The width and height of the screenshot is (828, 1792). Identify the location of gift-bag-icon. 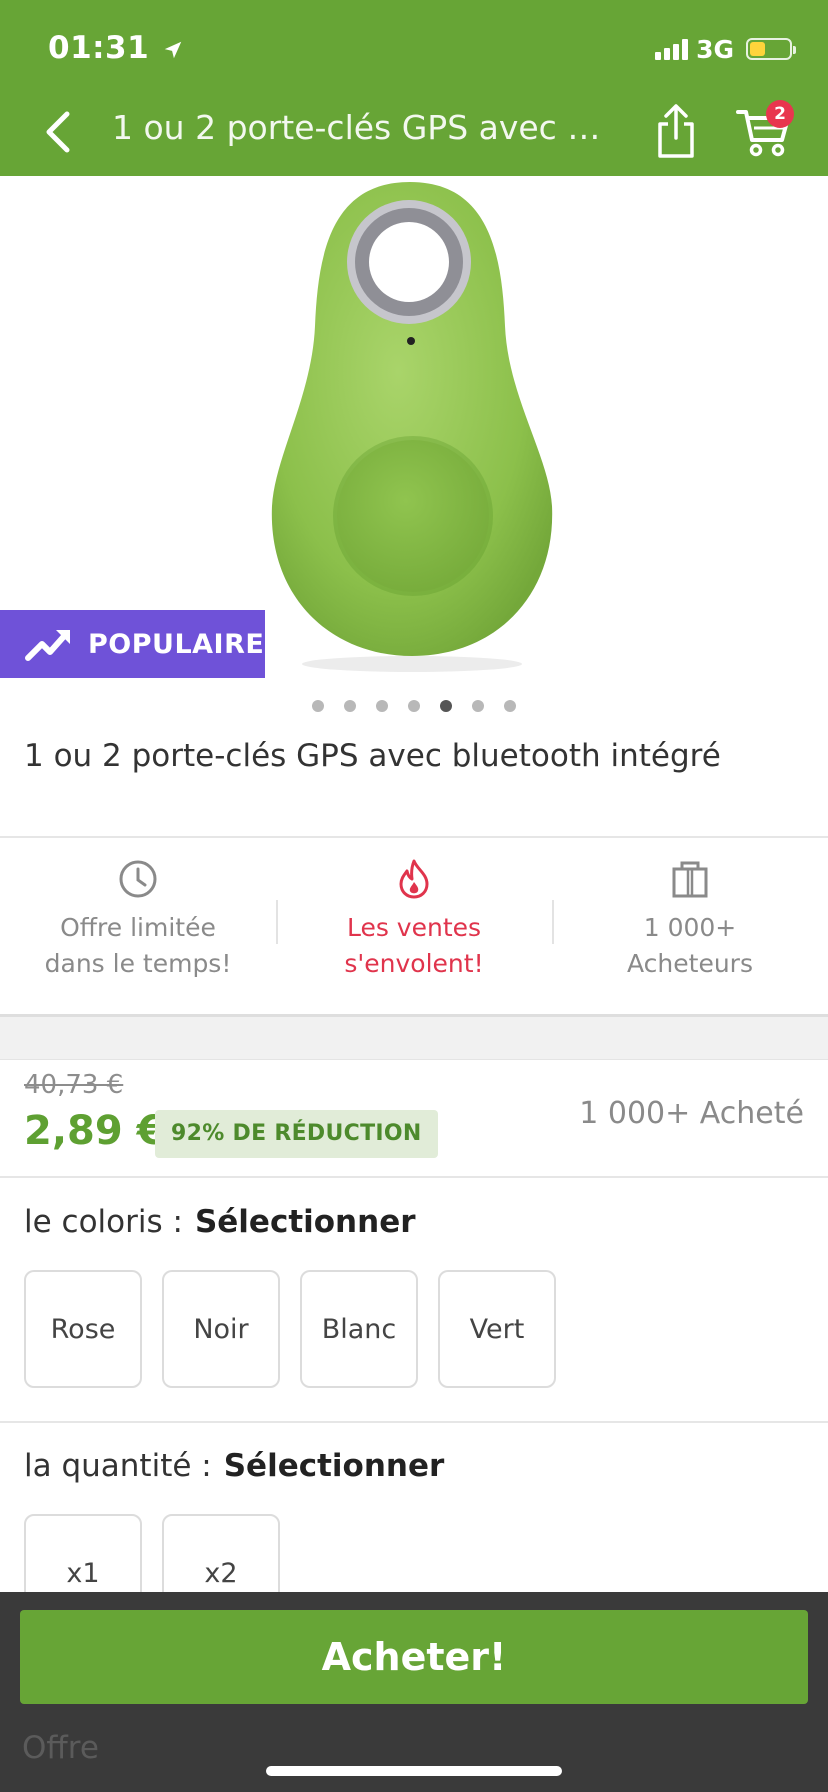
(690, 879).